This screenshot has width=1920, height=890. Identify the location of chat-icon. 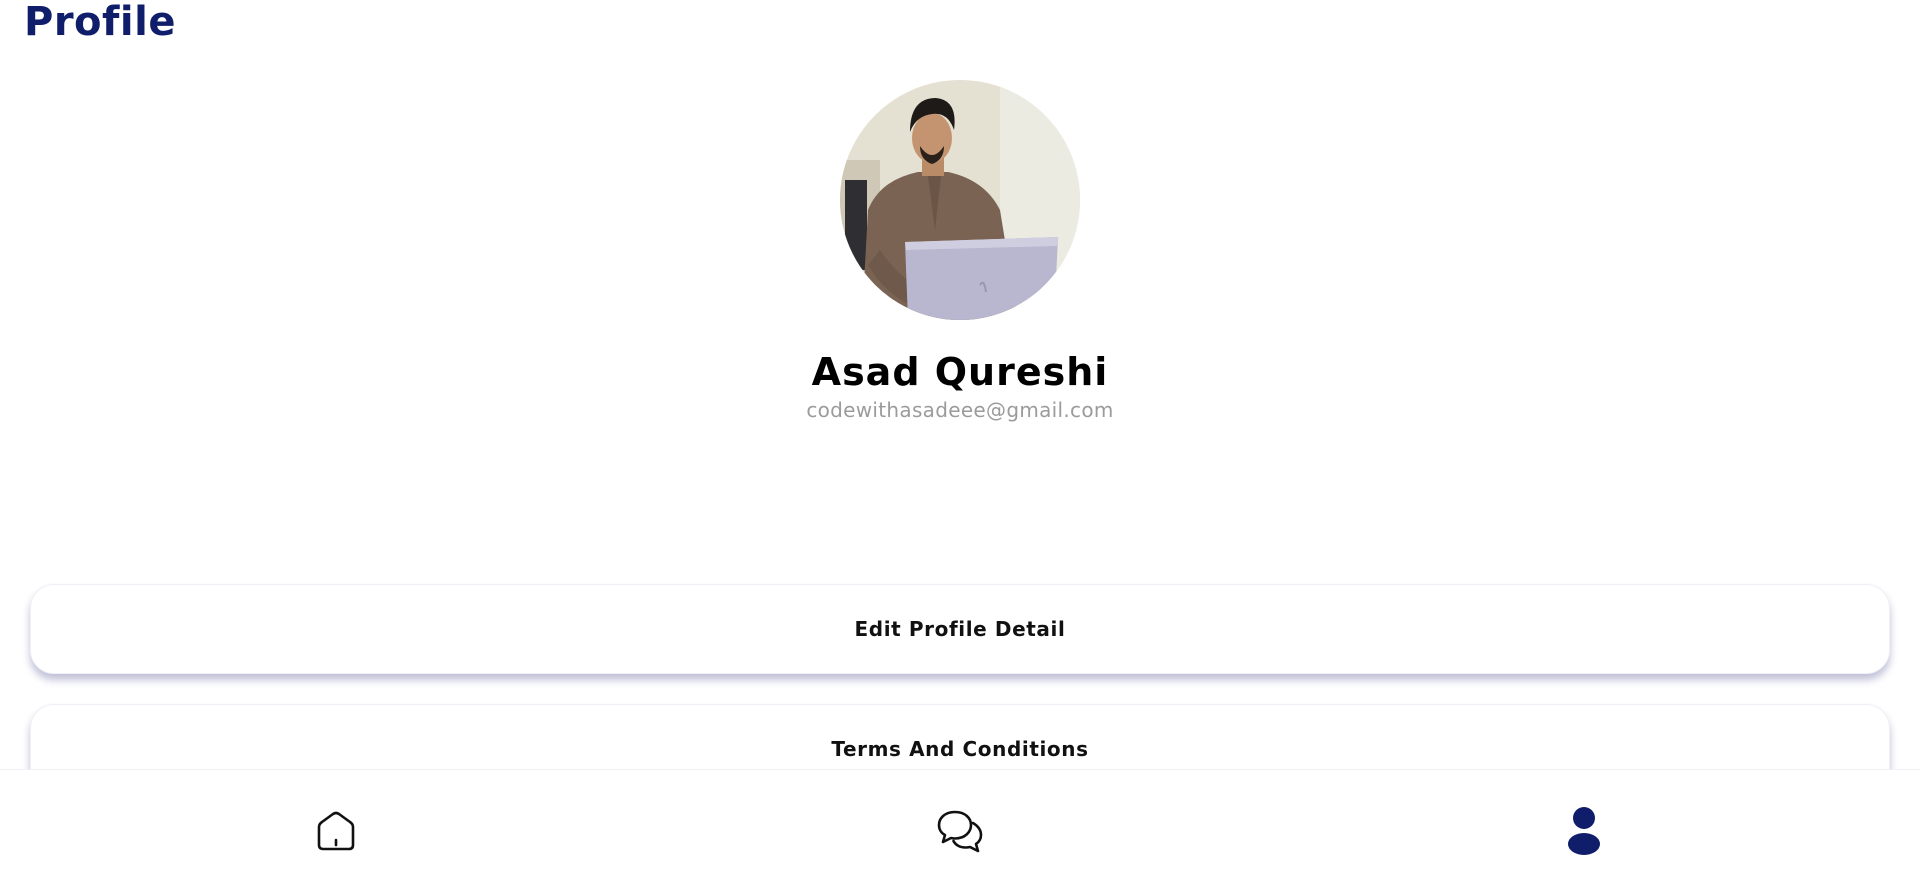
(960, 831).